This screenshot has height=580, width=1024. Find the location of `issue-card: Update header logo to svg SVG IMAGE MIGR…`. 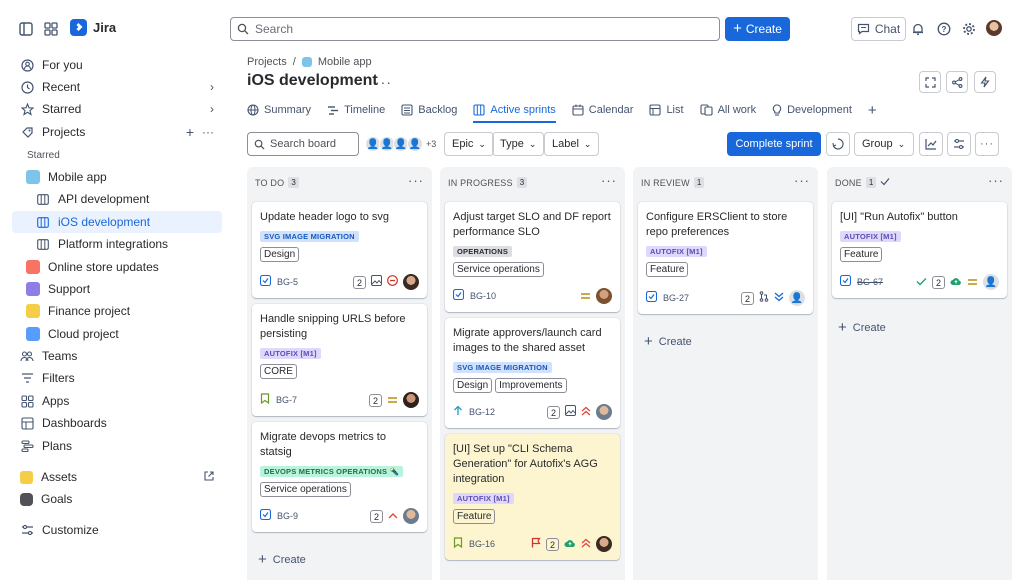

issue-card: Update header logo to svg SVG IMAGE MIGR… is located at coordinates (339, 250).